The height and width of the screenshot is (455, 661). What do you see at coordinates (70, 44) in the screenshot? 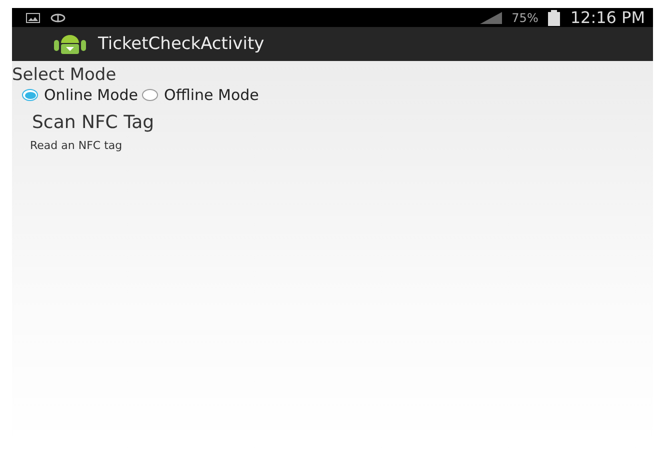
I see `android-icon` at bounding box center [70, 44].